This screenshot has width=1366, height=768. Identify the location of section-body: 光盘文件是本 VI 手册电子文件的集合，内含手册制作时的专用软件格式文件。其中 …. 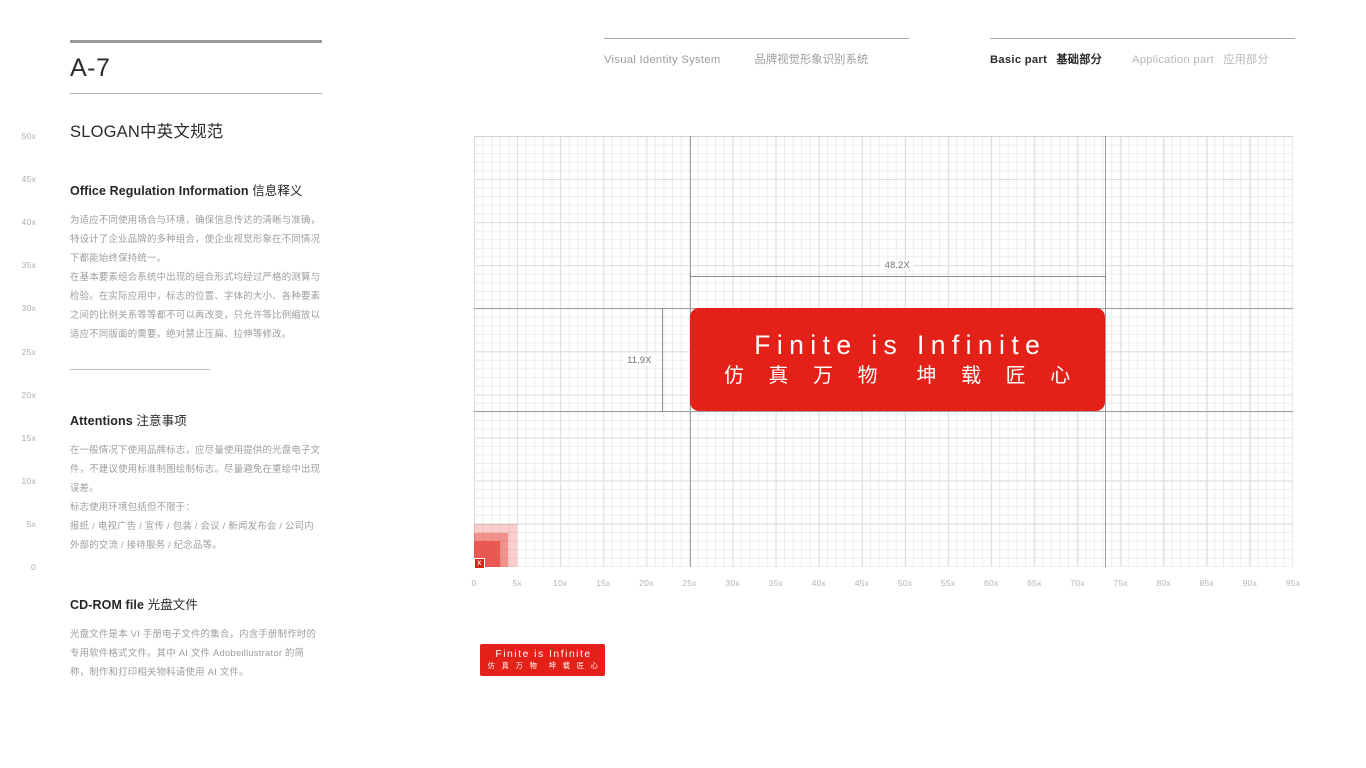
(196, 652).